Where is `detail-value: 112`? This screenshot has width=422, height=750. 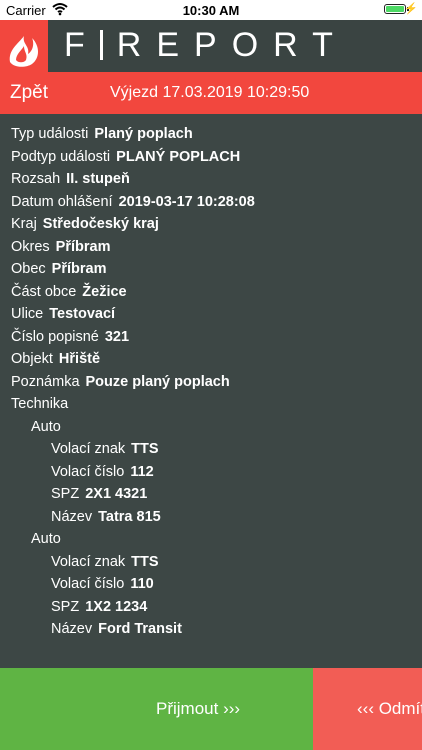
detail-value: 112 is located at coordinates (142, 471).